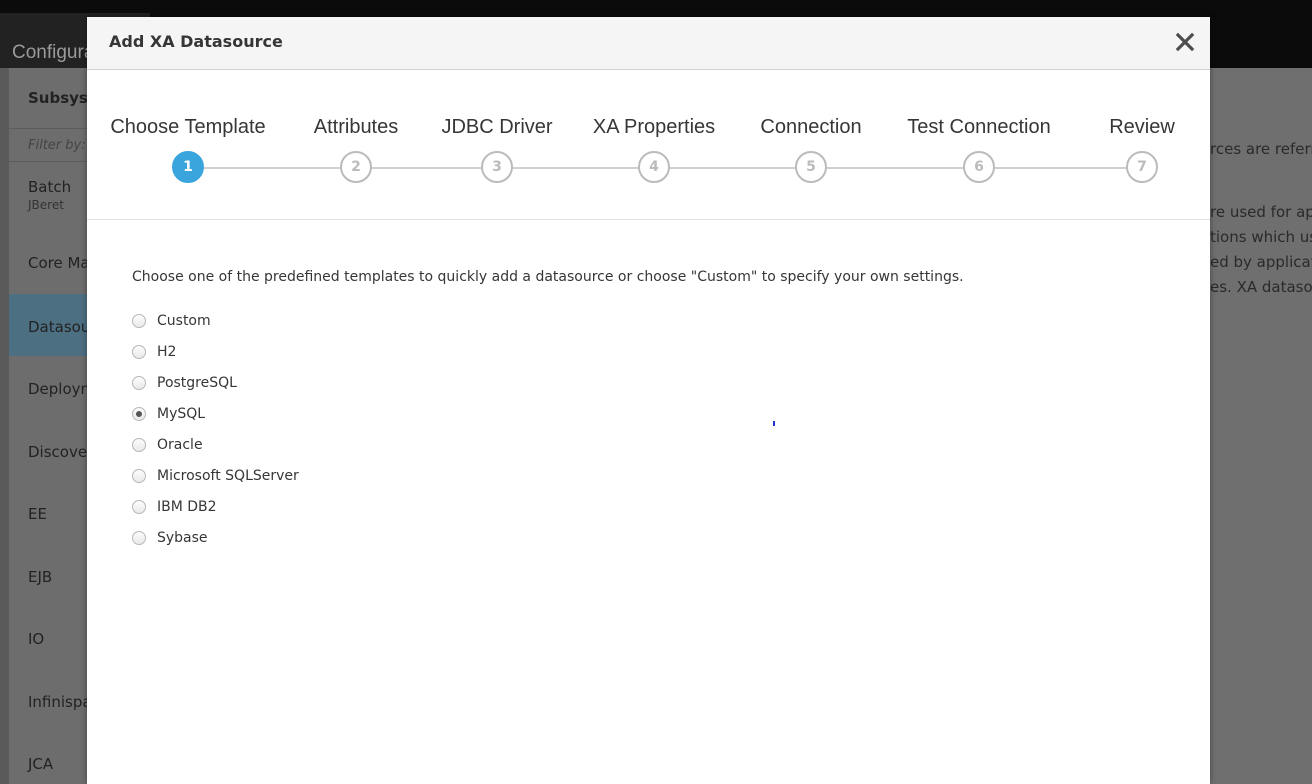  Describe the element at coordinates (497, 127) in the screenshot. I see `step-label: JDBC Driver` at that location.